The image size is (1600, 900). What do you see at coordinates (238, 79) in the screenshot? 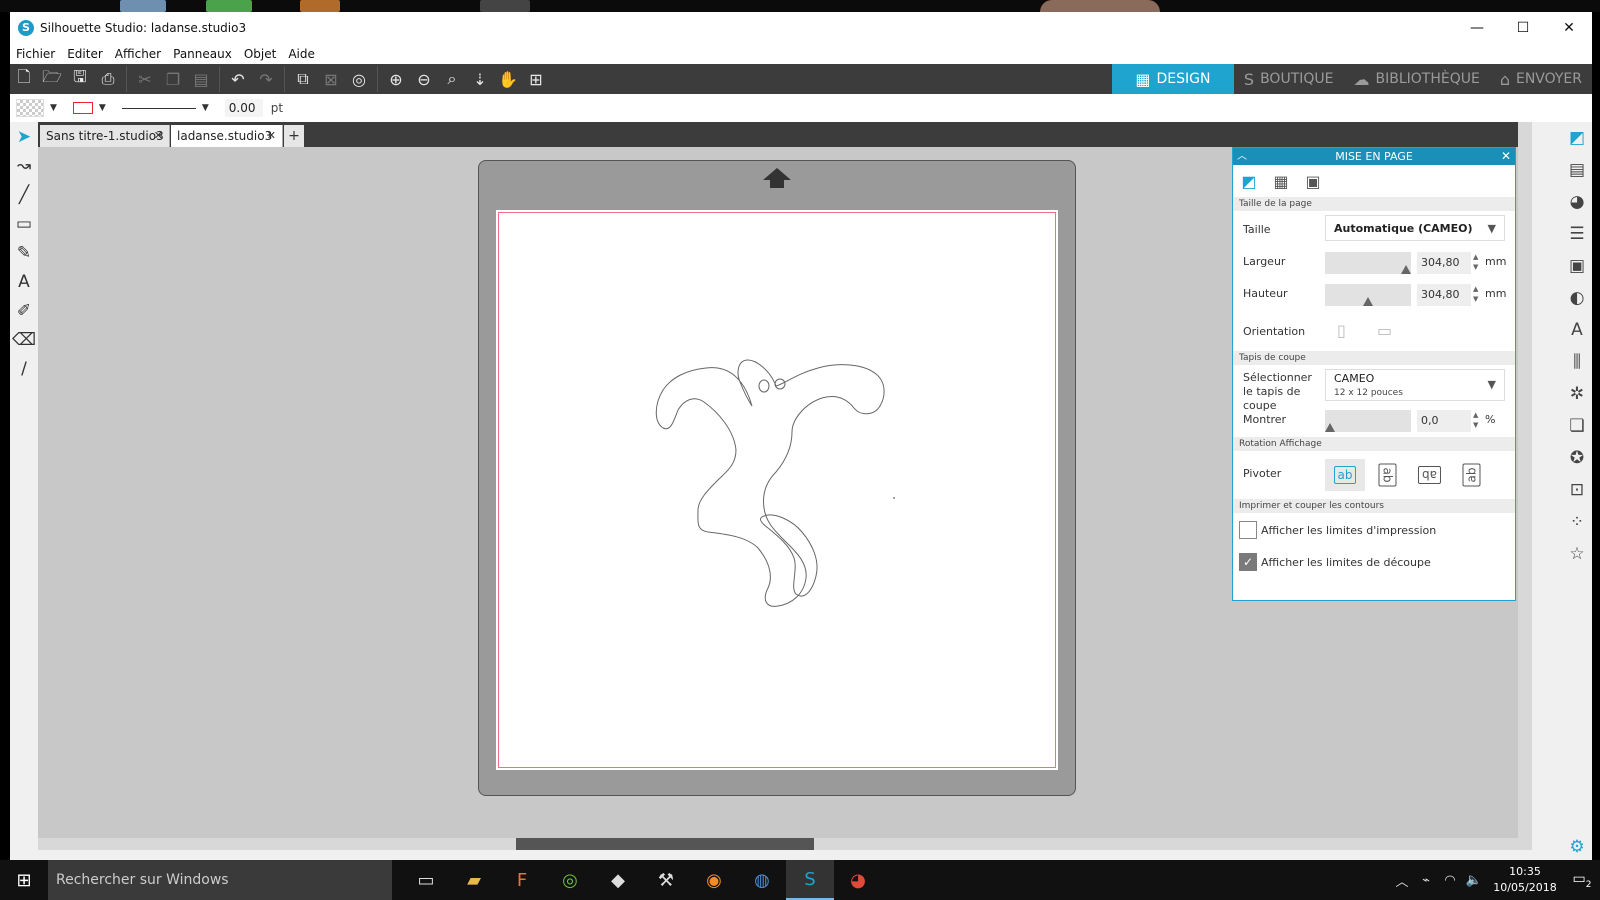
I see `undo-icon: ↶` at bounding box center [238, 79].